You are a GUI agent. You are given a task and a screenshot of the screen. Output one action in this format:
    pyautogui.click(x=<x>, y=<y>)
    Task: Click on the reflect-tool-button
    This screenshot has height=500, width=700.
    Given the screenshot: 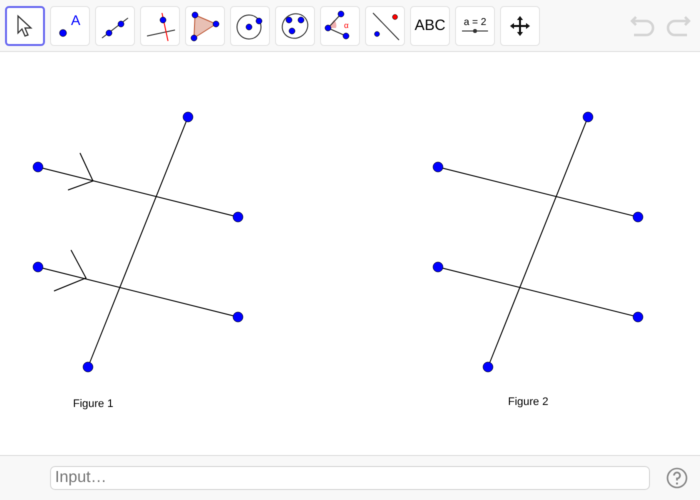 What is the action you would take?
    pyautogui.click(x=385, y=26)
    